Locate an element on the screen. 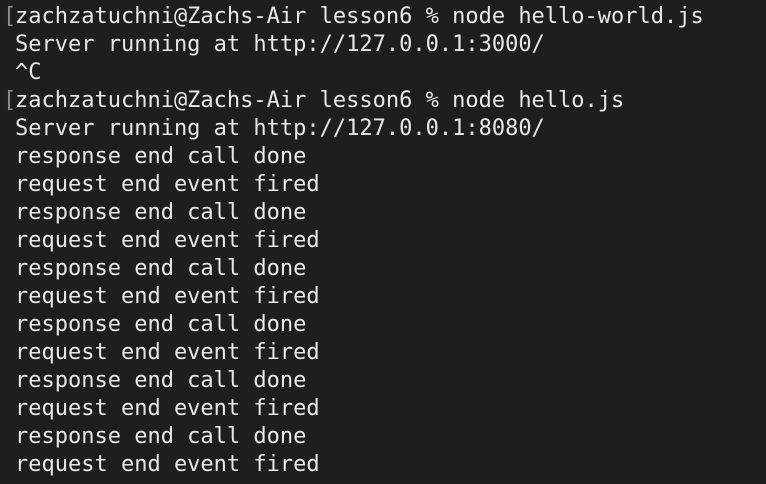  output-line: ^C is located at coordinates (390, 73).